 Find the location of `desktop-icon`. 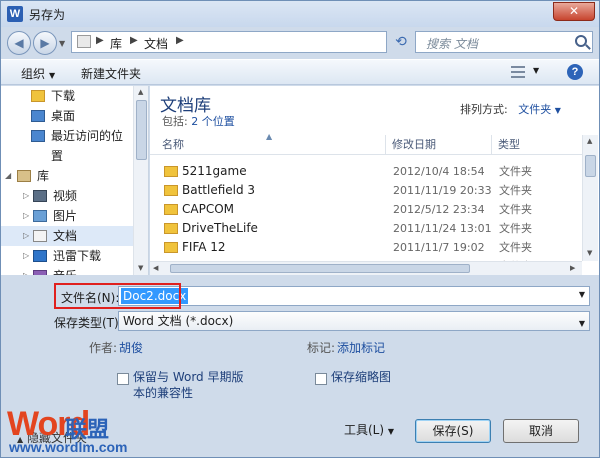

desktop-icon is located at coordinates (38, 116).